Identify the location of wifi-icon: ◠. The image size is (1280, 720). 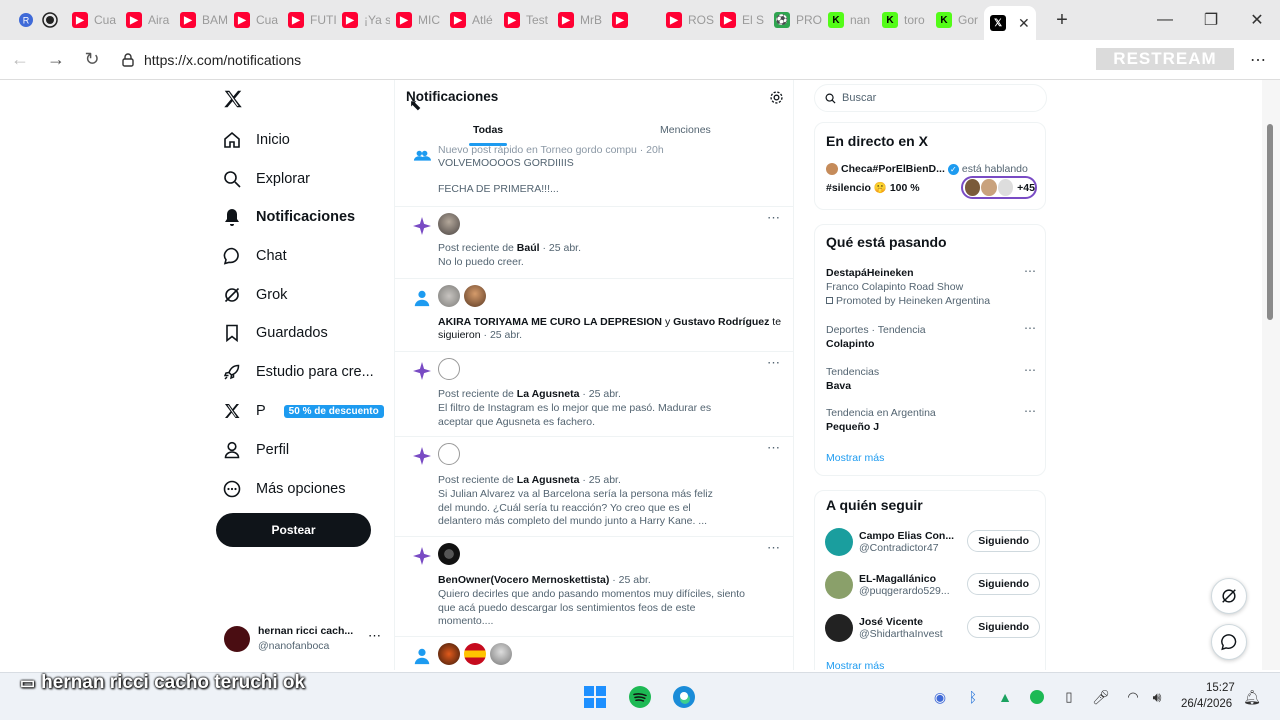
(1133, 697).